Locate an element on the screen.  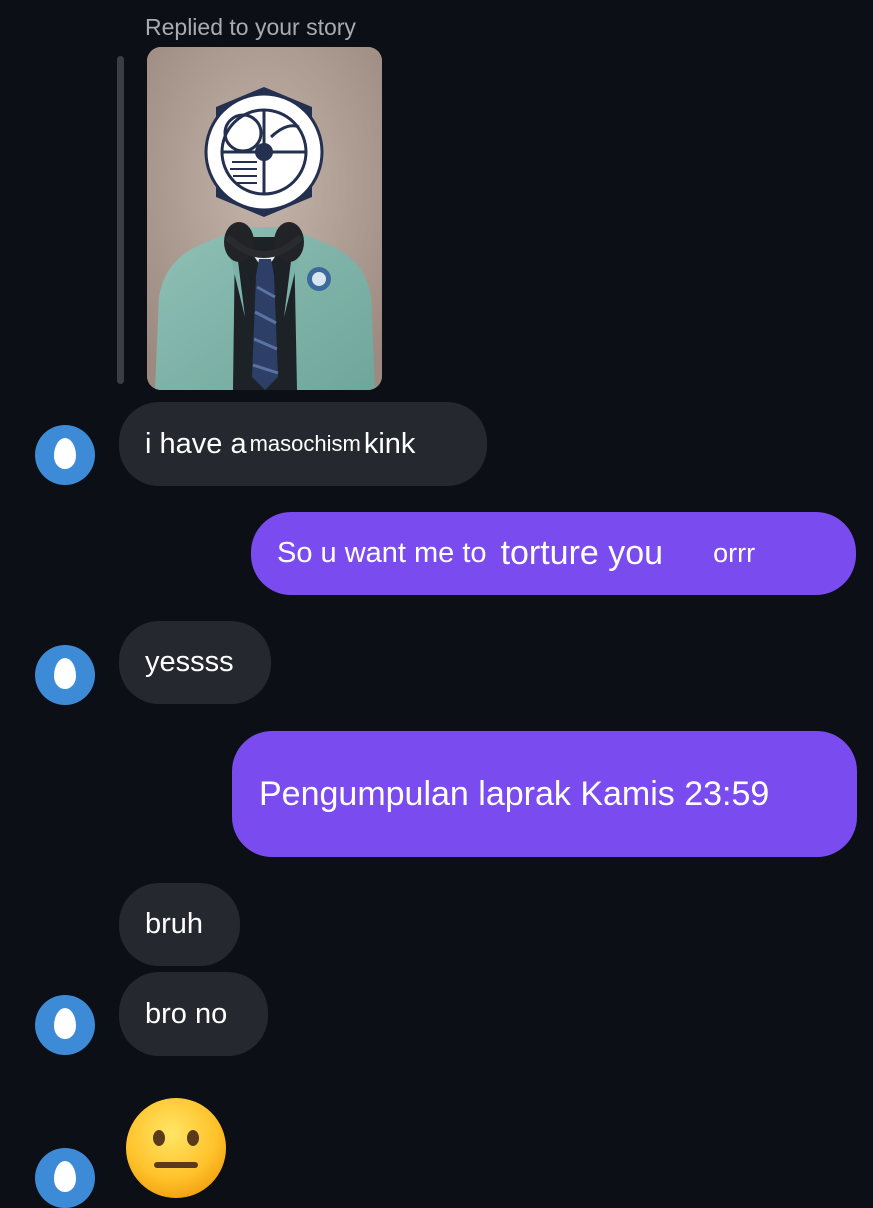
message-bubble-incoming: bruh is located at coordinates (179, 924).